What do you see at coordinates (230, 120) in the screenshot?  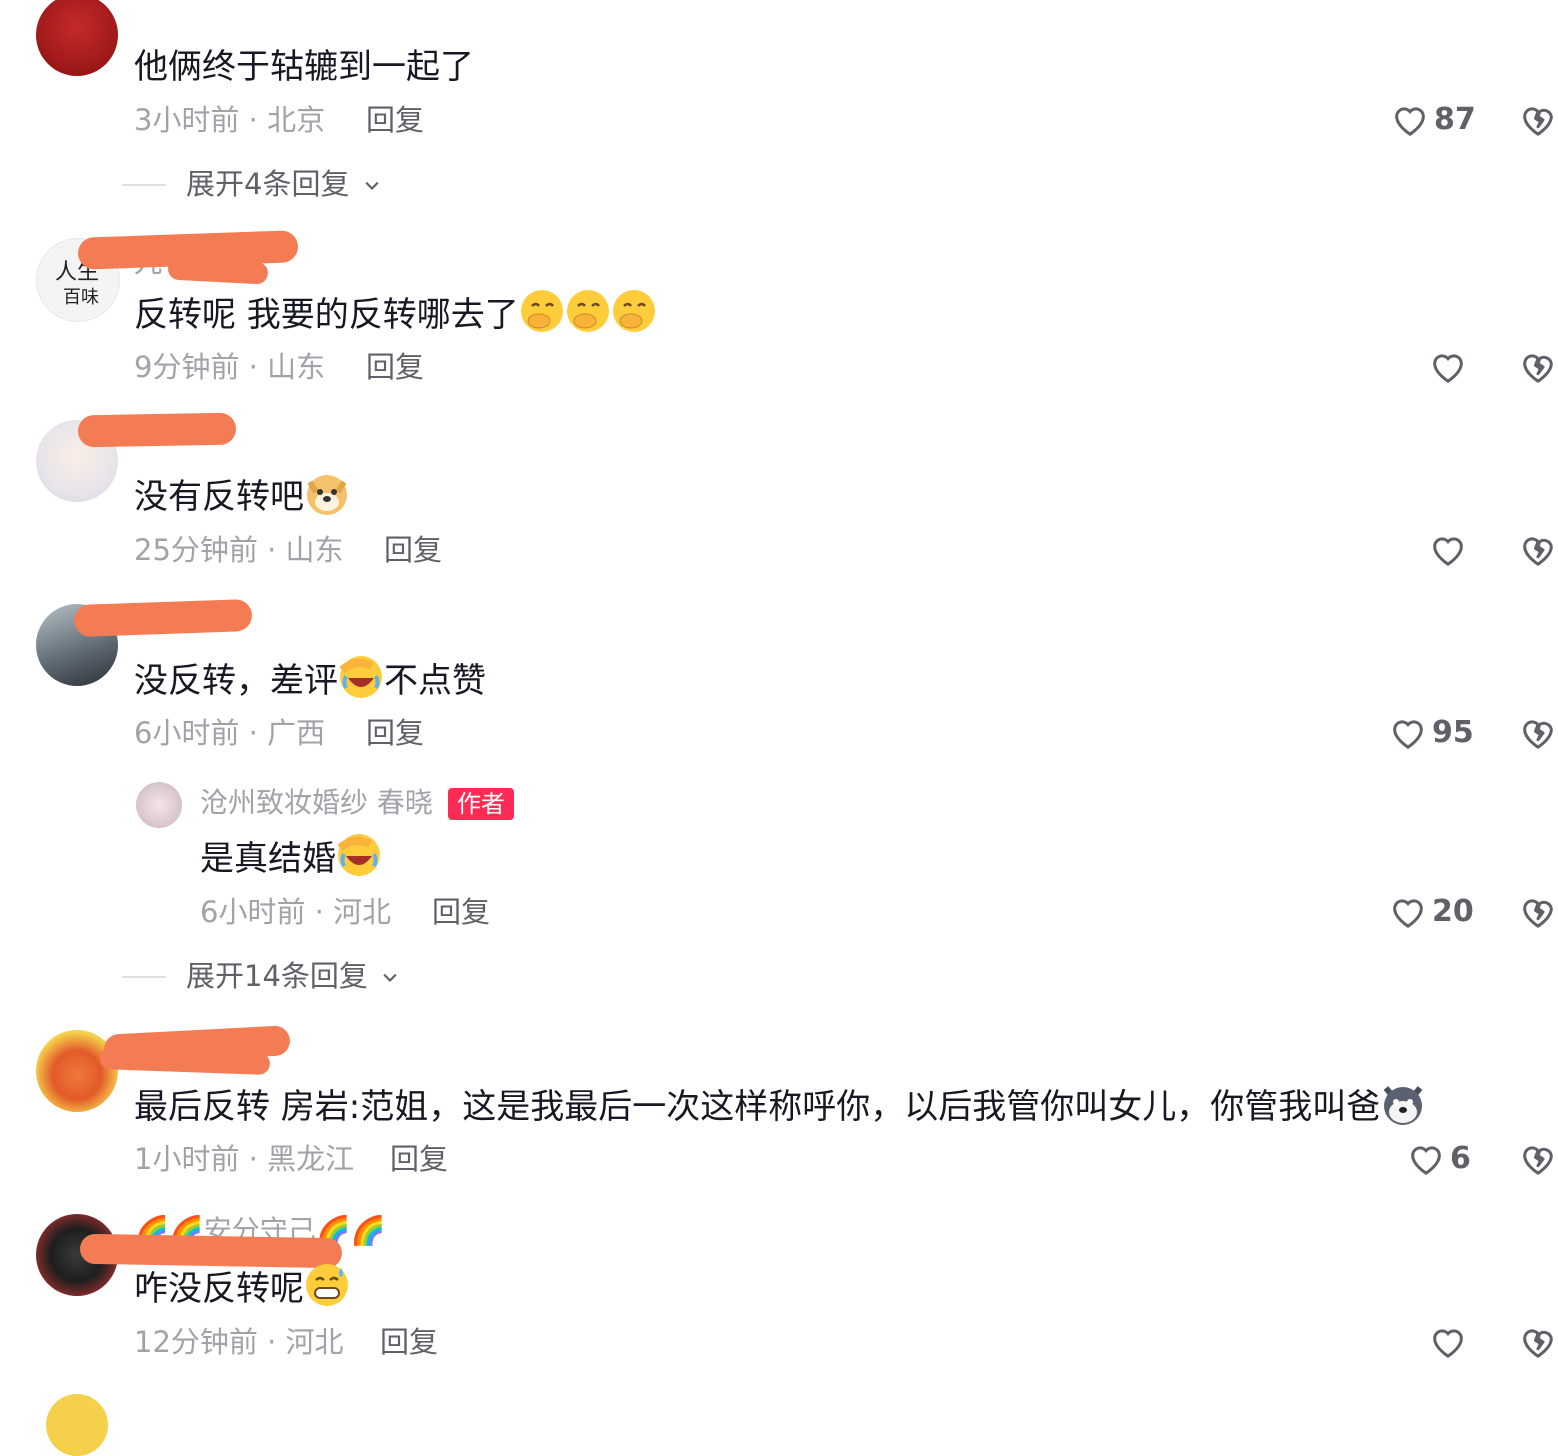 I see `comment-meta: 3小时前 · 北京` at bounding box center [230, 120].